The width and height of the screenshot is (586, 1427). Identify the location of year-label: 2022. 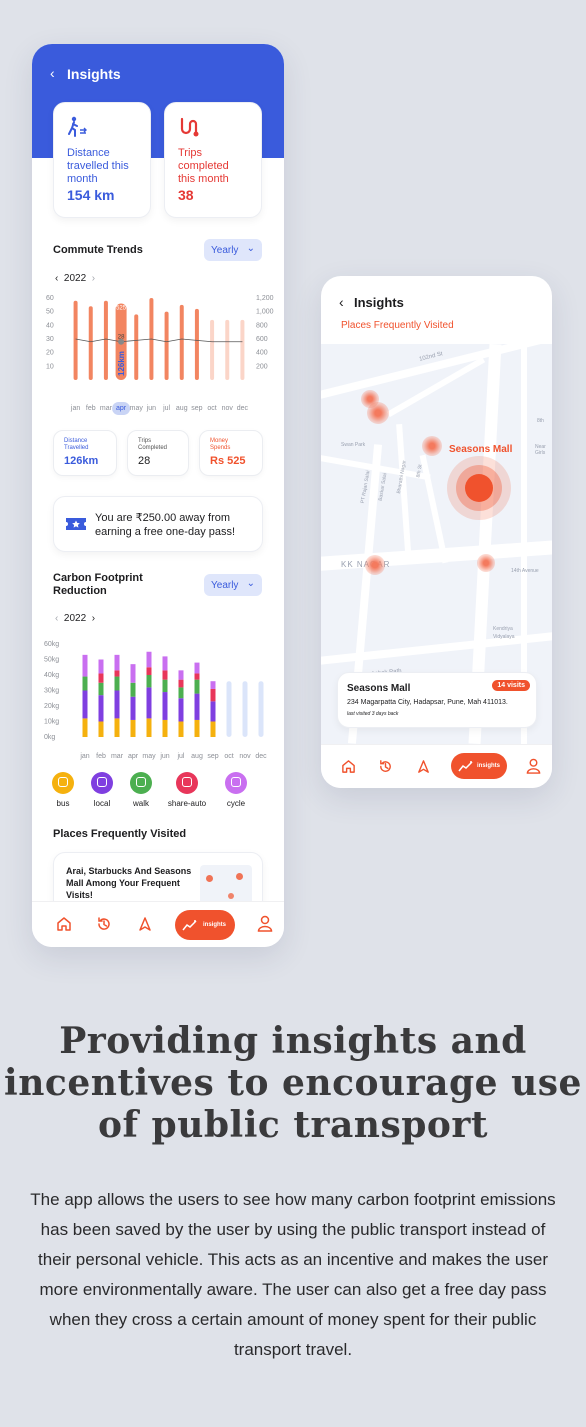
(75, 278).